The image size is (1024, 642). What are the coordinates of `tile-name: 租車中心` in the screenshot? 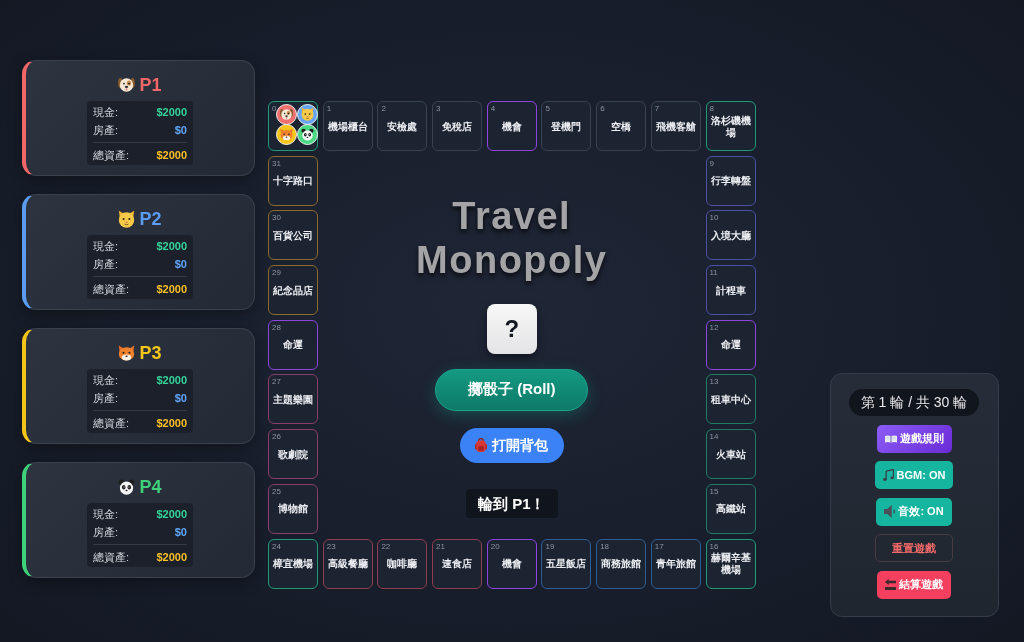 It's located at (730, 399).